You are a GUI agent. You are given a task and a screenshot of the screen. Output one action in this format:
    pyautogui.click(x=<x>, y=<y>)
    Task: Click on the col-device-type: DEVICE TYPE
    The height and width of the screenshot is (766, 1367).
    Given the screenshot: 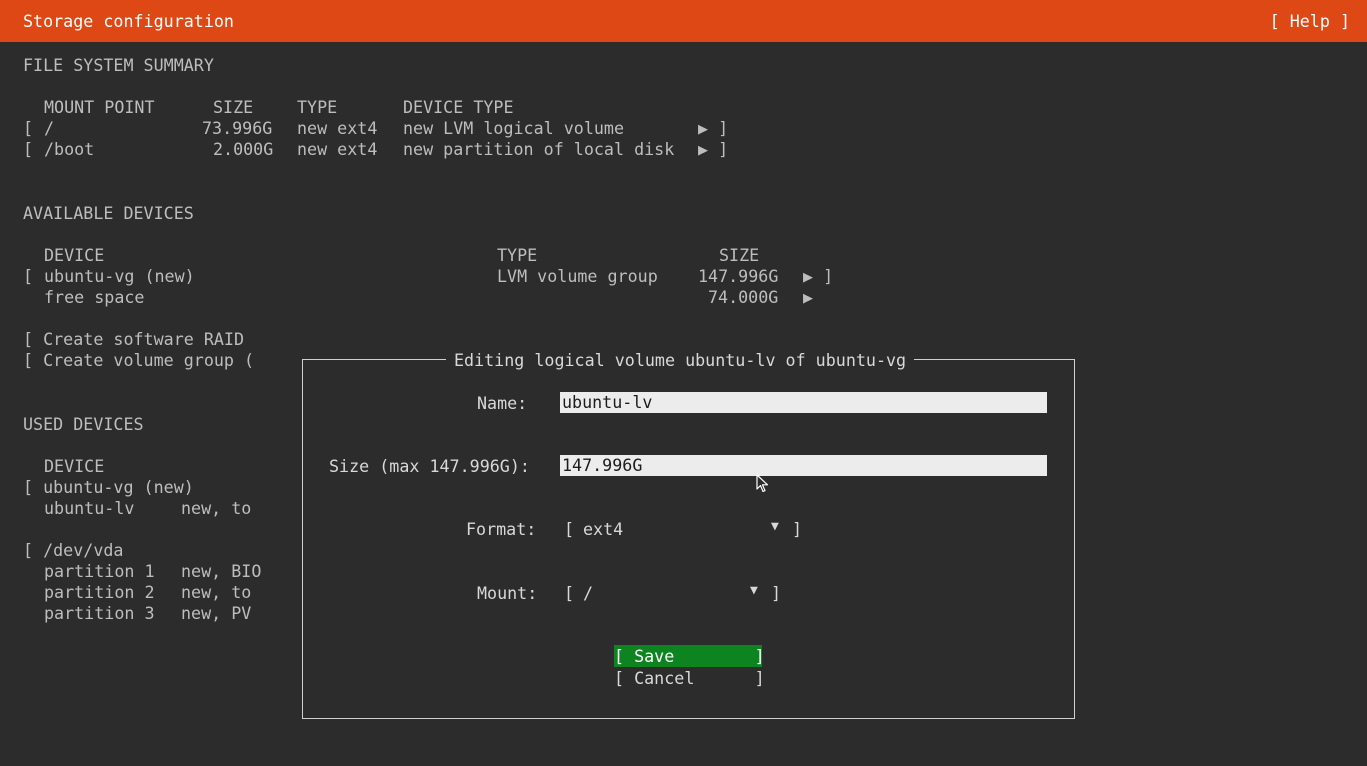 What is the action you would take?
    pyautogui.click(x=458, y=107)
    